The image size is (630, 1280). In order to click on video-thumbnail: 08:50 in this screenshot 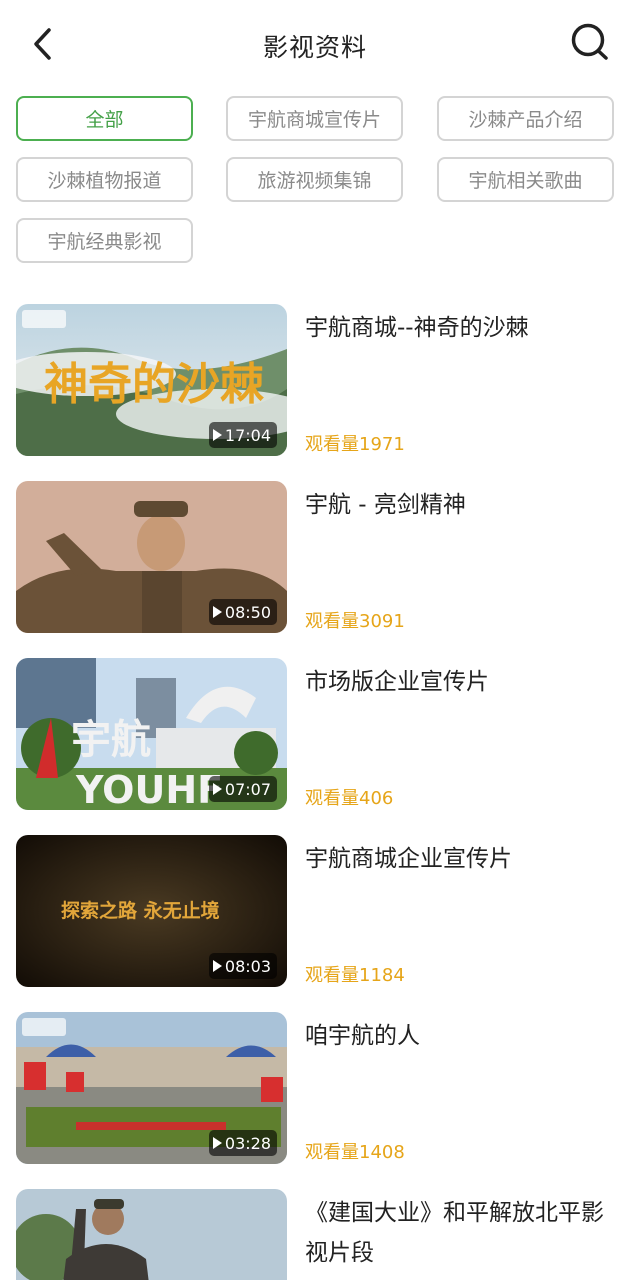, I will do `click(151, 557)`.